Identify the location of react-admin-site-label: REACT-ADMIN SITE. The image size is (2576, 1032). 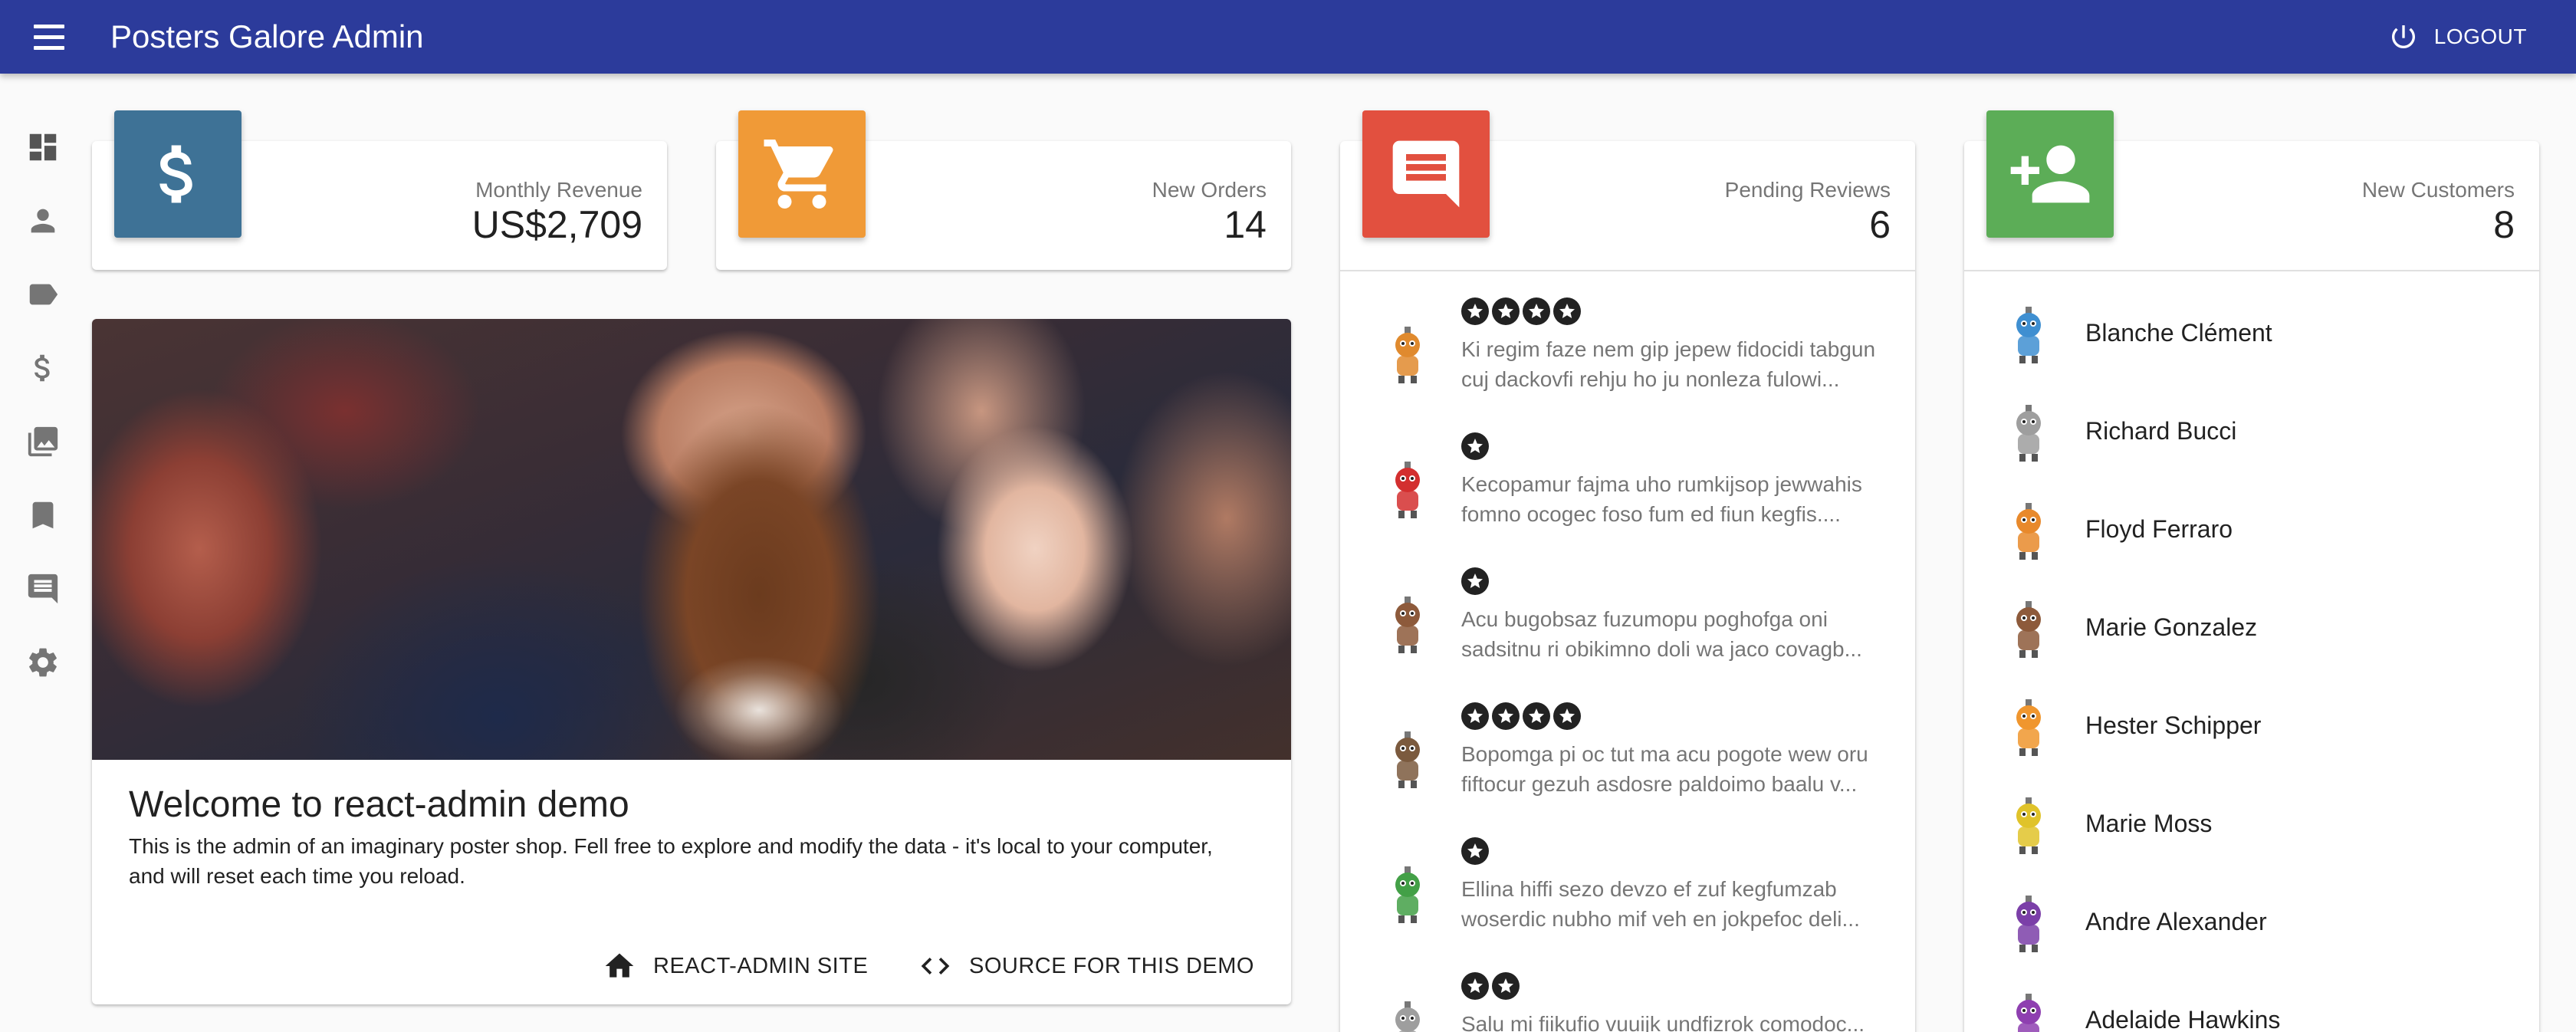
(761, 966).